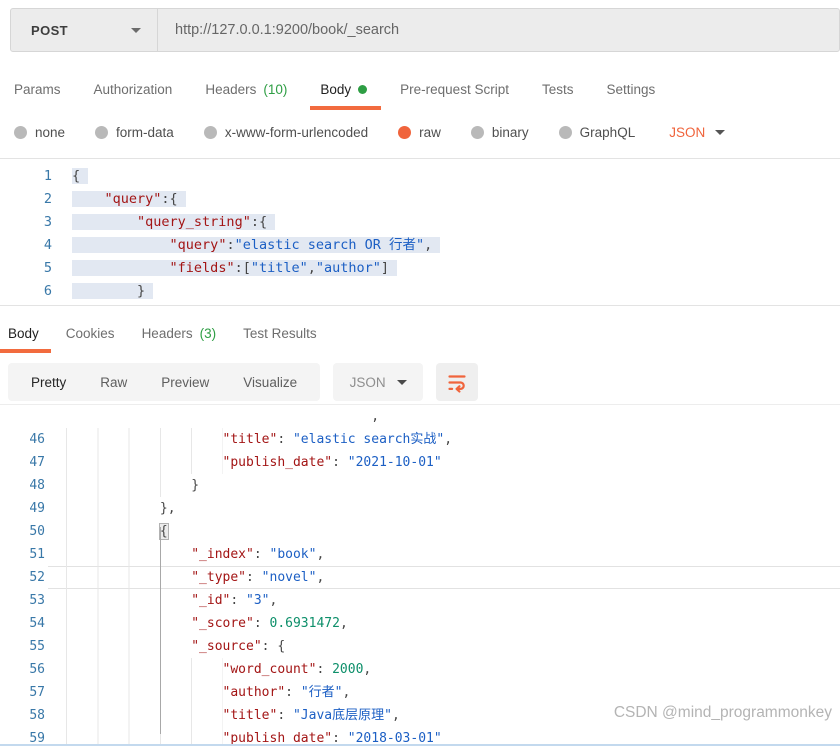 The height and width of the screenshot is (750, 840). Describe the element at coordinates (37, 738) in the screenshot. I see `line-number: 59` at that location.